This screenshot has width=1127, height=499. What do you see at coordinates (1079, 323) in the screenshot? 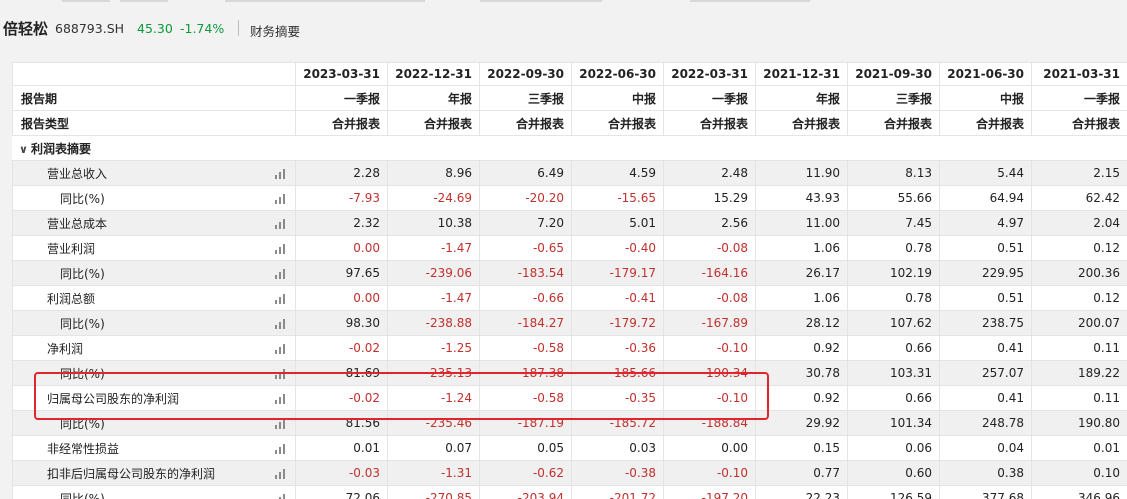
I see `value-cell: 200.07` at bounding box center [1079, 323].